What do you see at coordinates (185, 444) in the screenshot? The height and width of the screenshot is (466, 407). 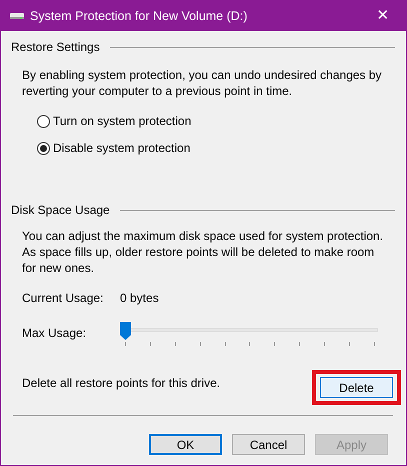 I see `ok-button: OK` at bounding box center [185, 444].